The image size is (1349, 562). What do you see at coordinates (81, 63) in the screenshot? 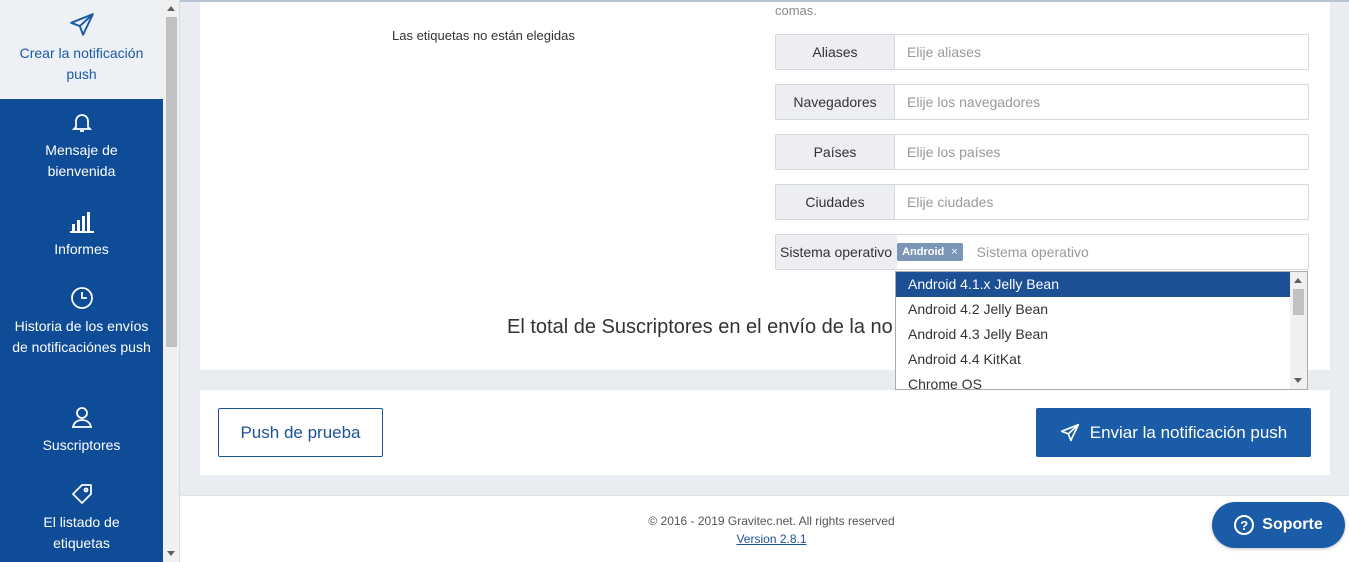
I see `sidebar-item-label: Crear la notificación push` at bounding box center [81, 63].